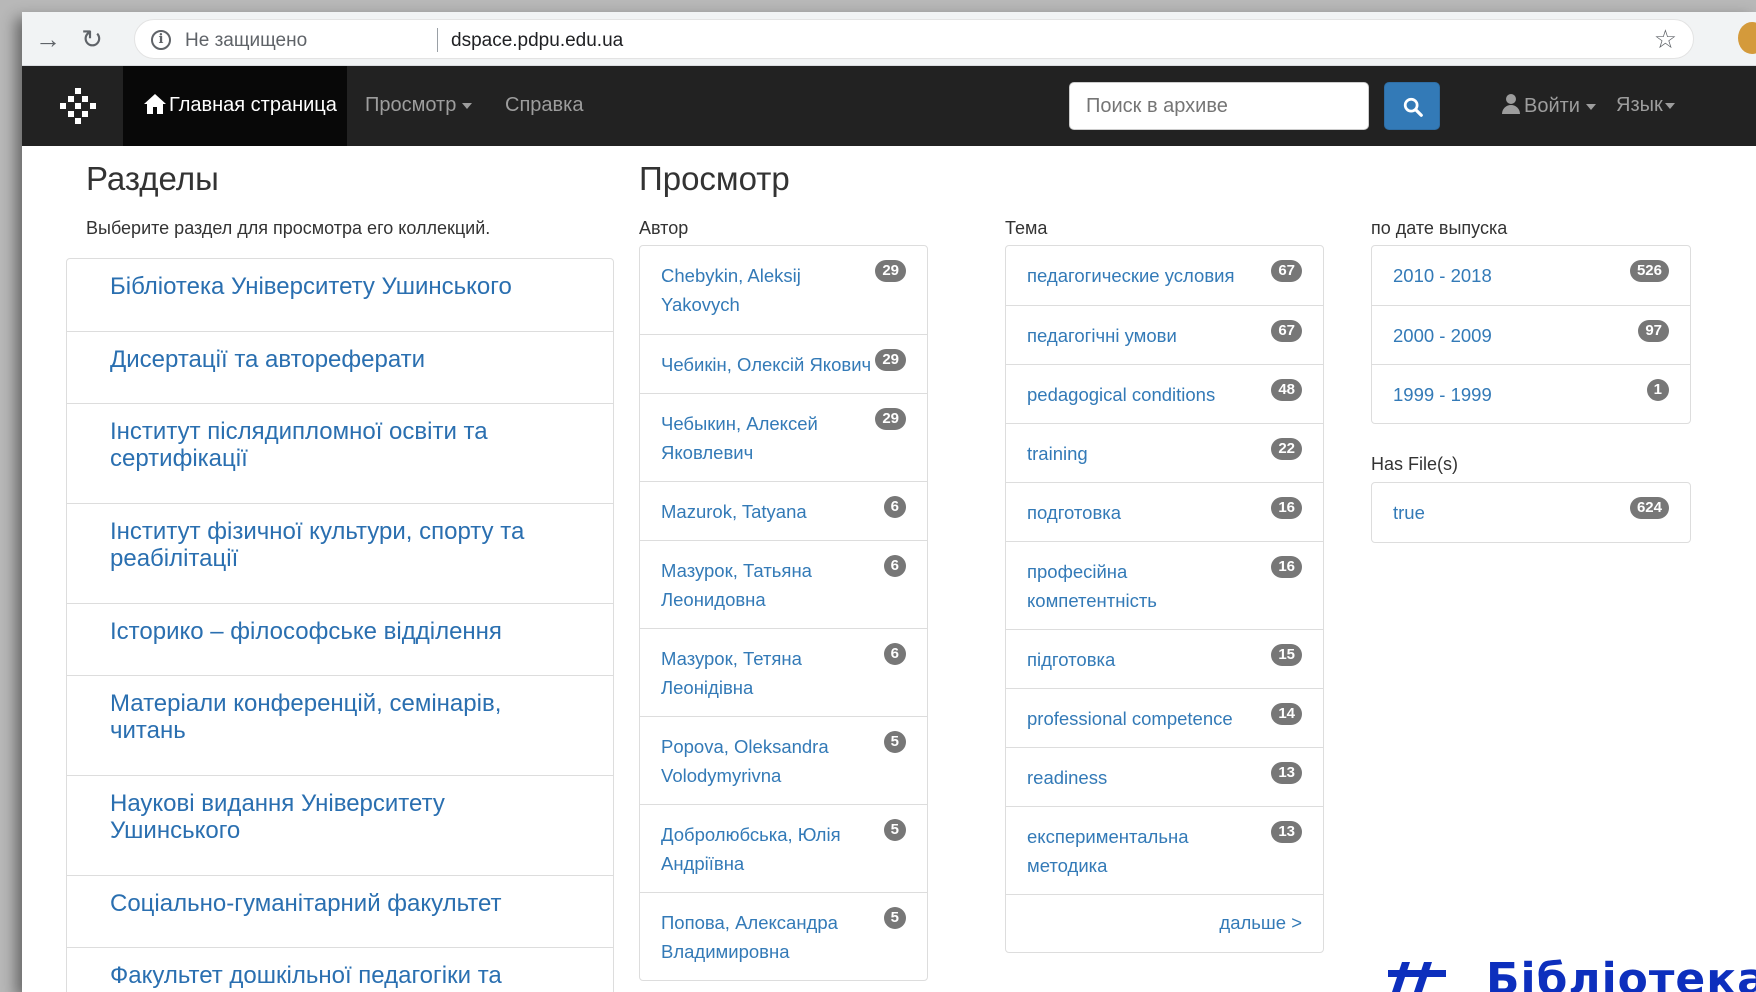 The width and height of the screenshot is (1756, 992). Describe the element at coordinates (1164, 334) in the screenshot. I see `subject-item: педагогічні умови 67` at that location.